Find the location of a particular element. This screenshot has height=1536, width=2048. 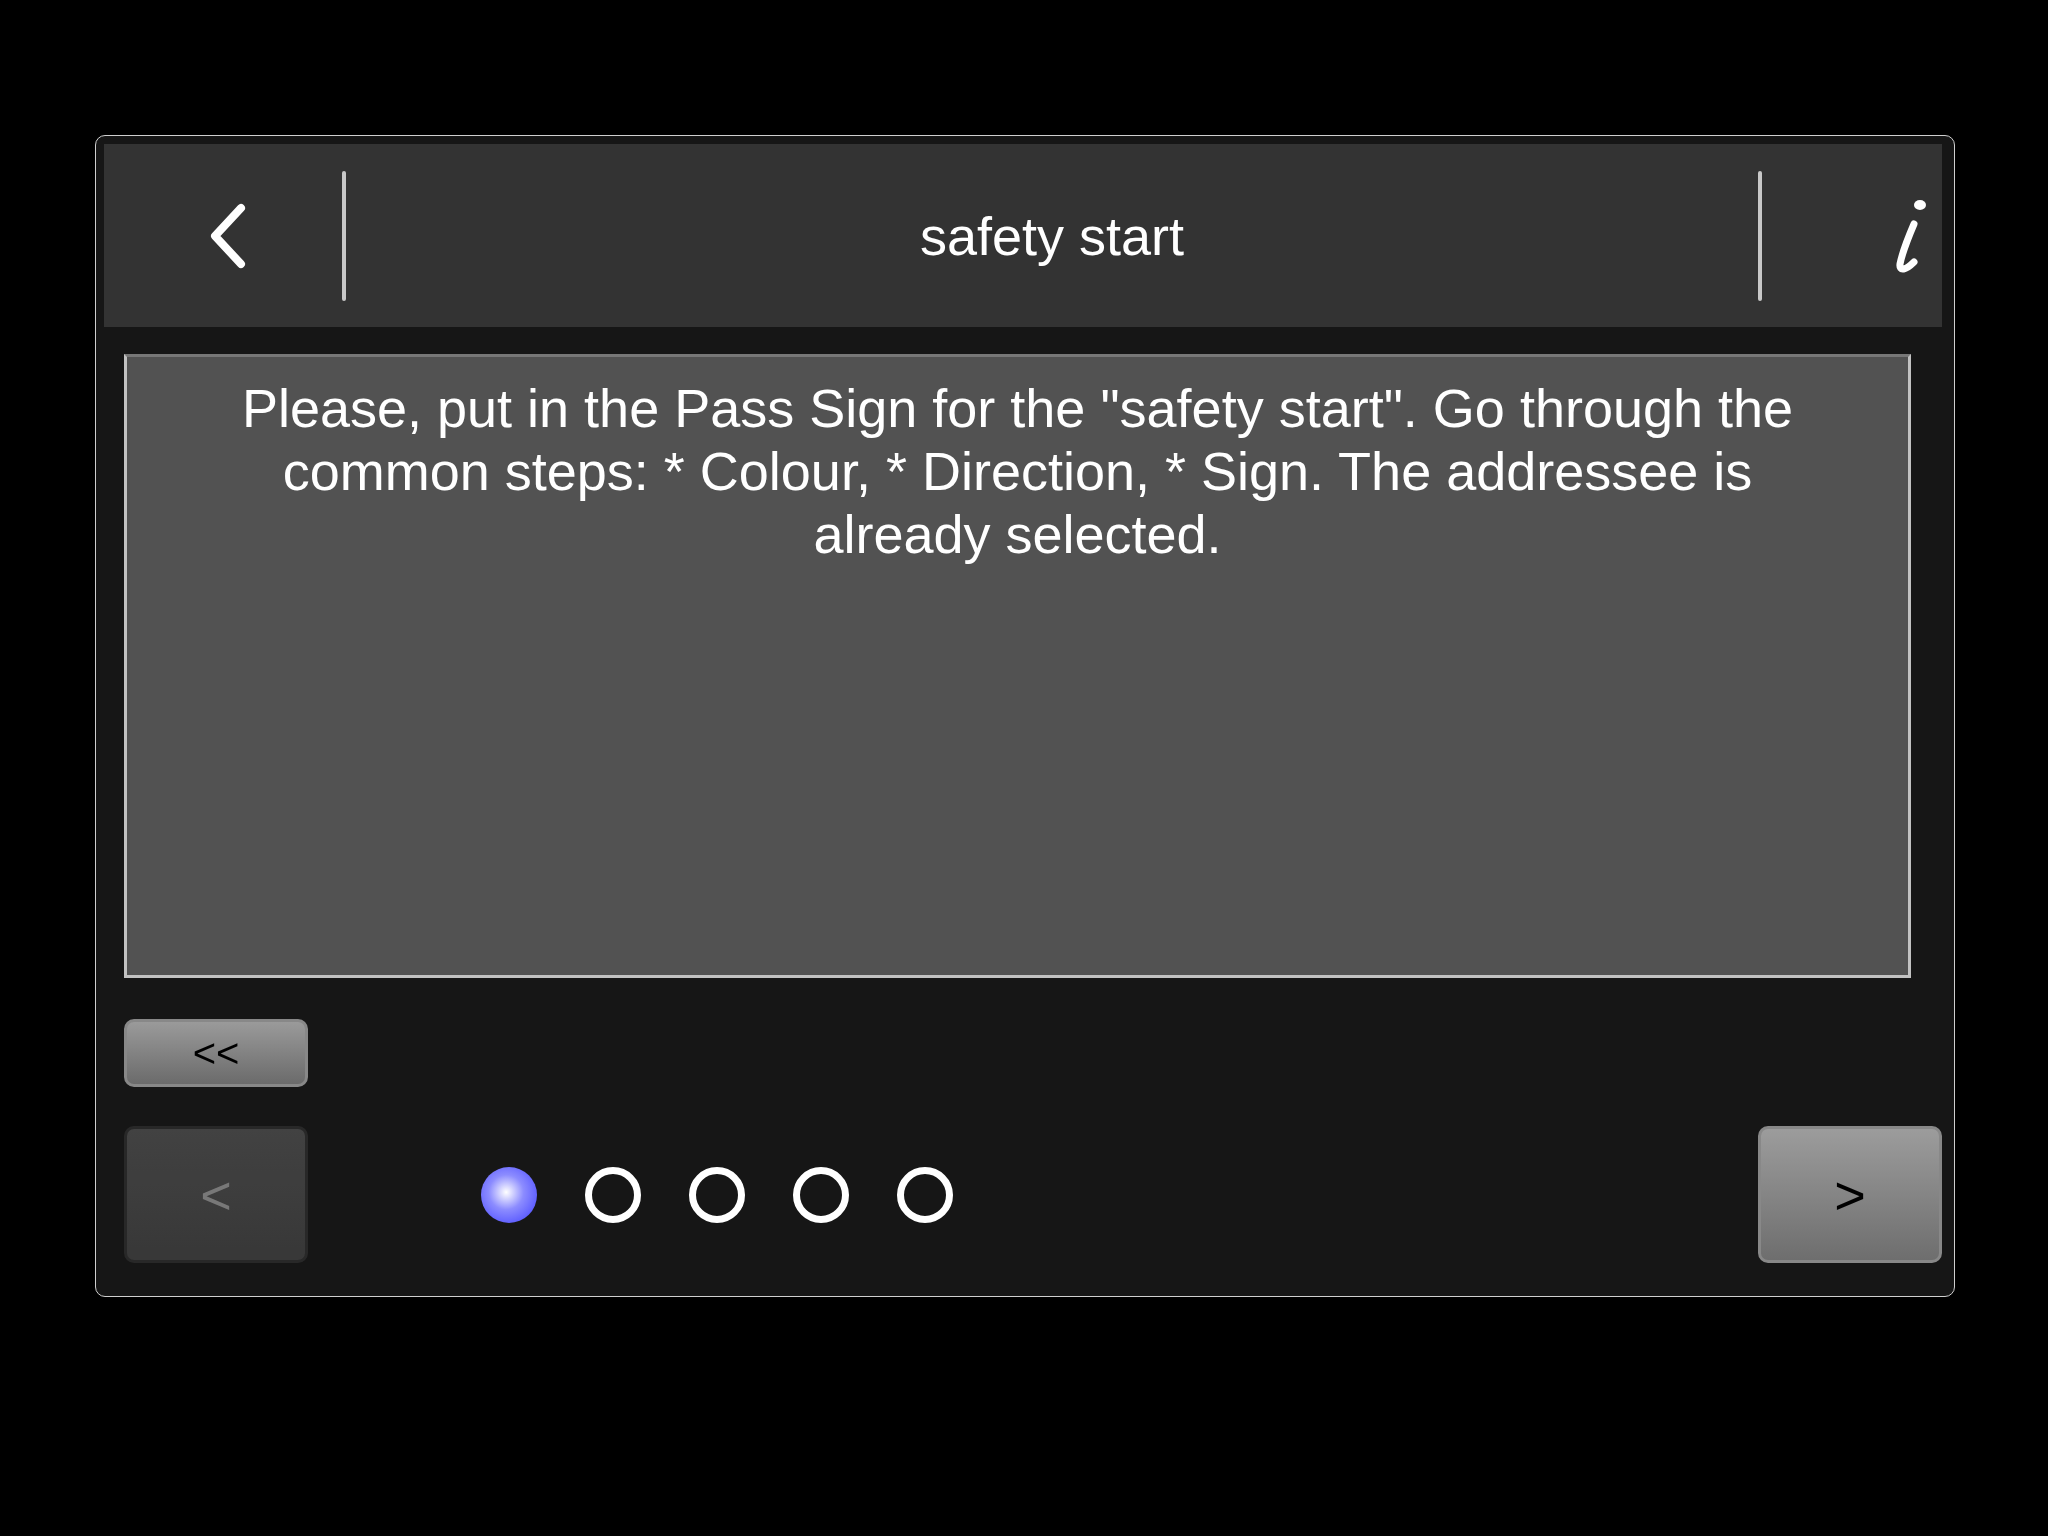

rewind-button: << is located at coordinates (216, 1053).